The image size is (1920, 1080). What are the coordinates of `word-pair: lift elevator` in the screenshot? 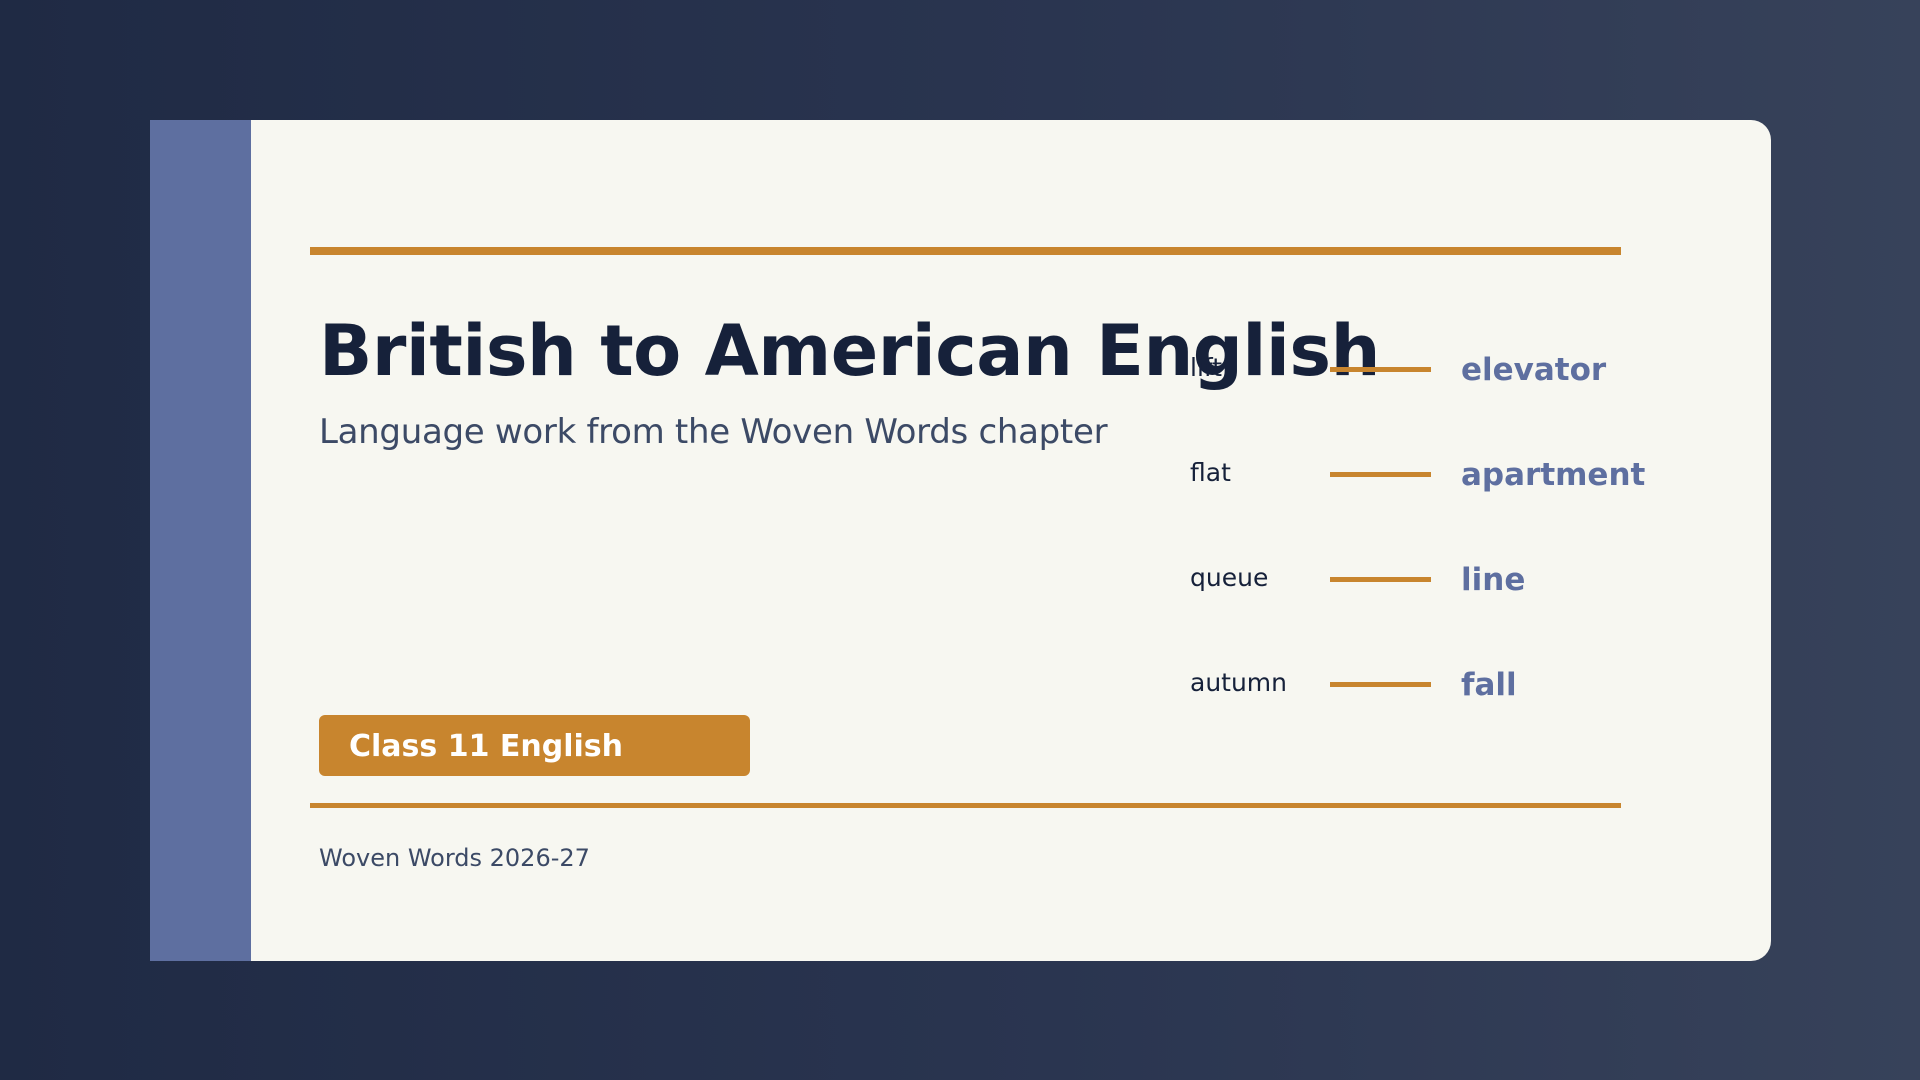 It's located at (1470, 373).